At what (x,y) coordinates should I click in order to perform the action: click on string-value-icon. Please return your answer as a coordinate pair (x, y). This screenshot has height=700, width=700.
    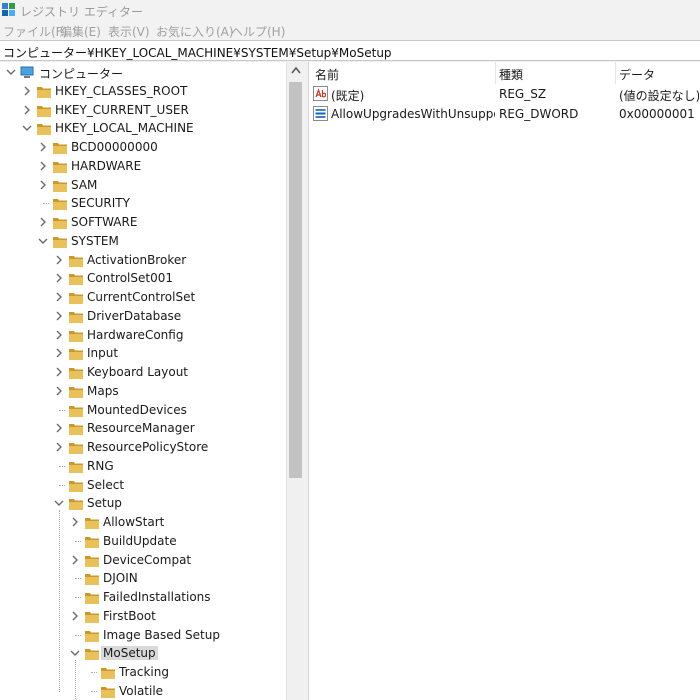
    Looking at the image, I should click on (320, 93).